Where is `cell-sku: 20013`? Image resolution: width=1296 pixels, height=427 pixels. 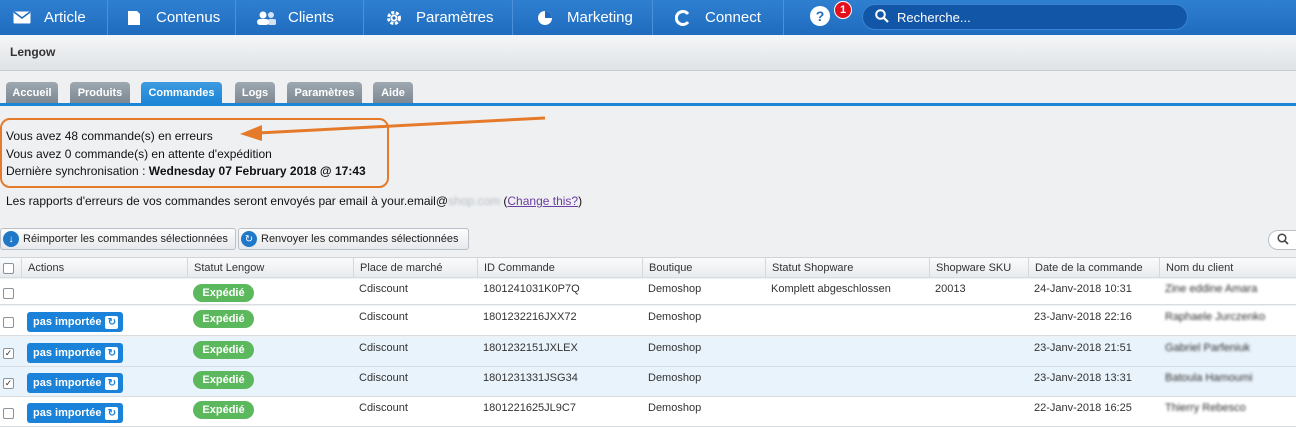 cell-sku: 20013 is located at coordinates (950, 289).